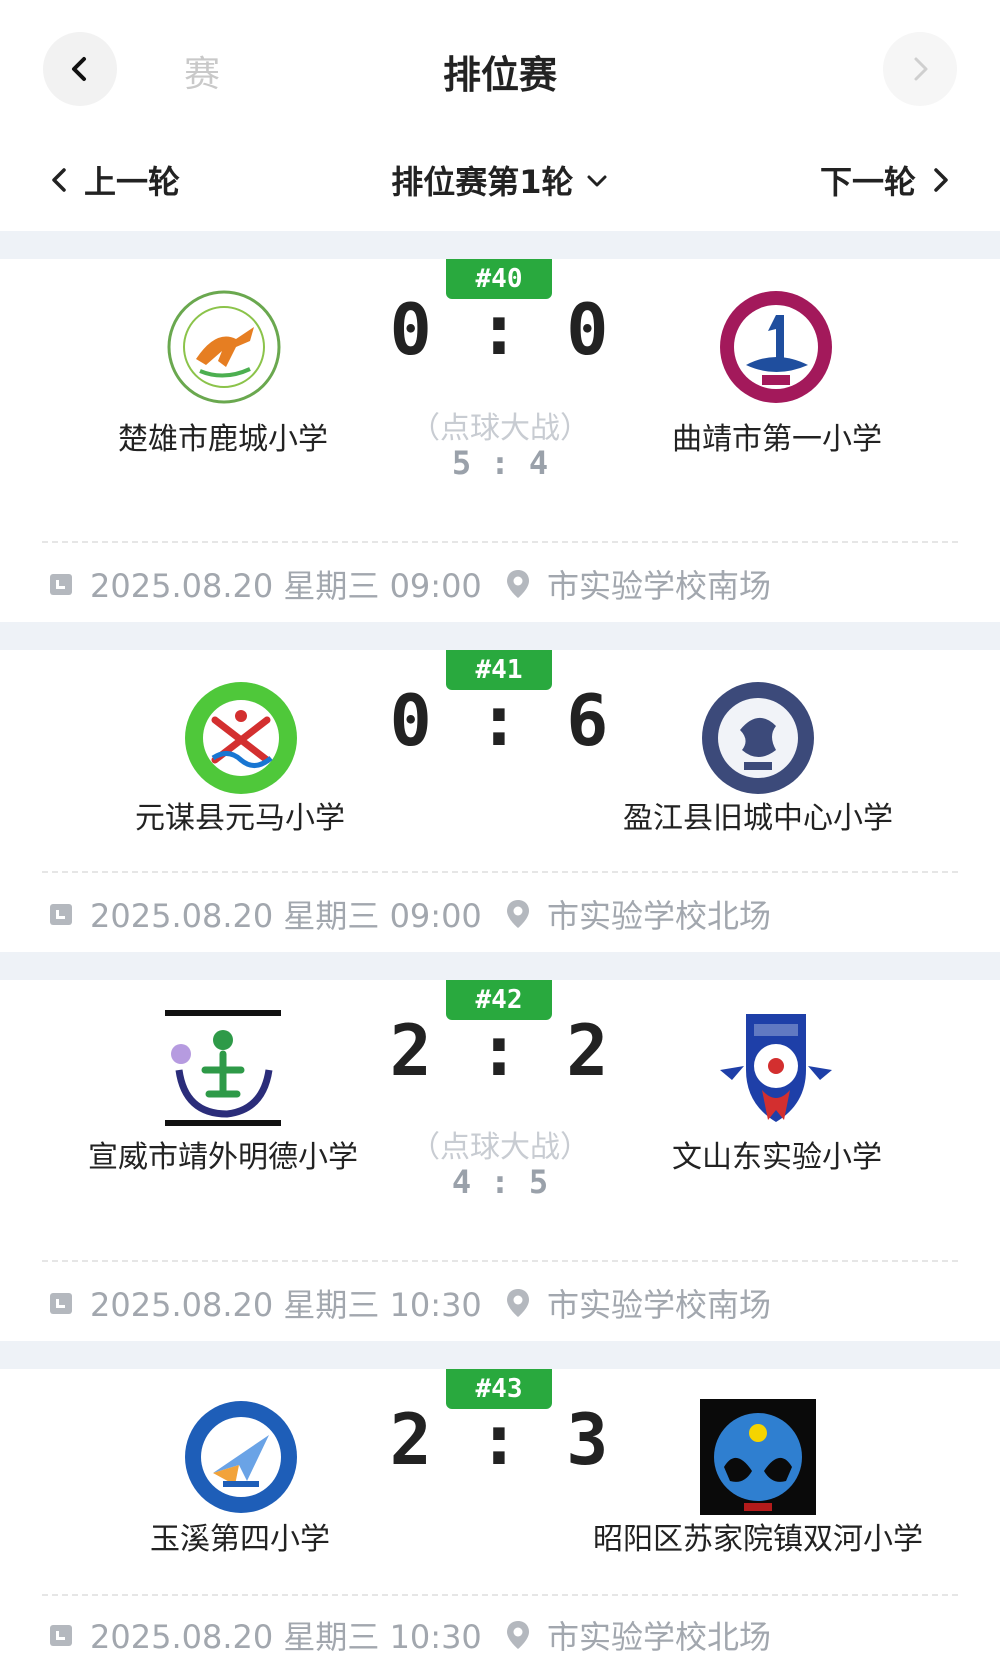  Describe the element at coordinates (500, 1440) in the screenshot. I see `match-score: 2 : 3` at that location.